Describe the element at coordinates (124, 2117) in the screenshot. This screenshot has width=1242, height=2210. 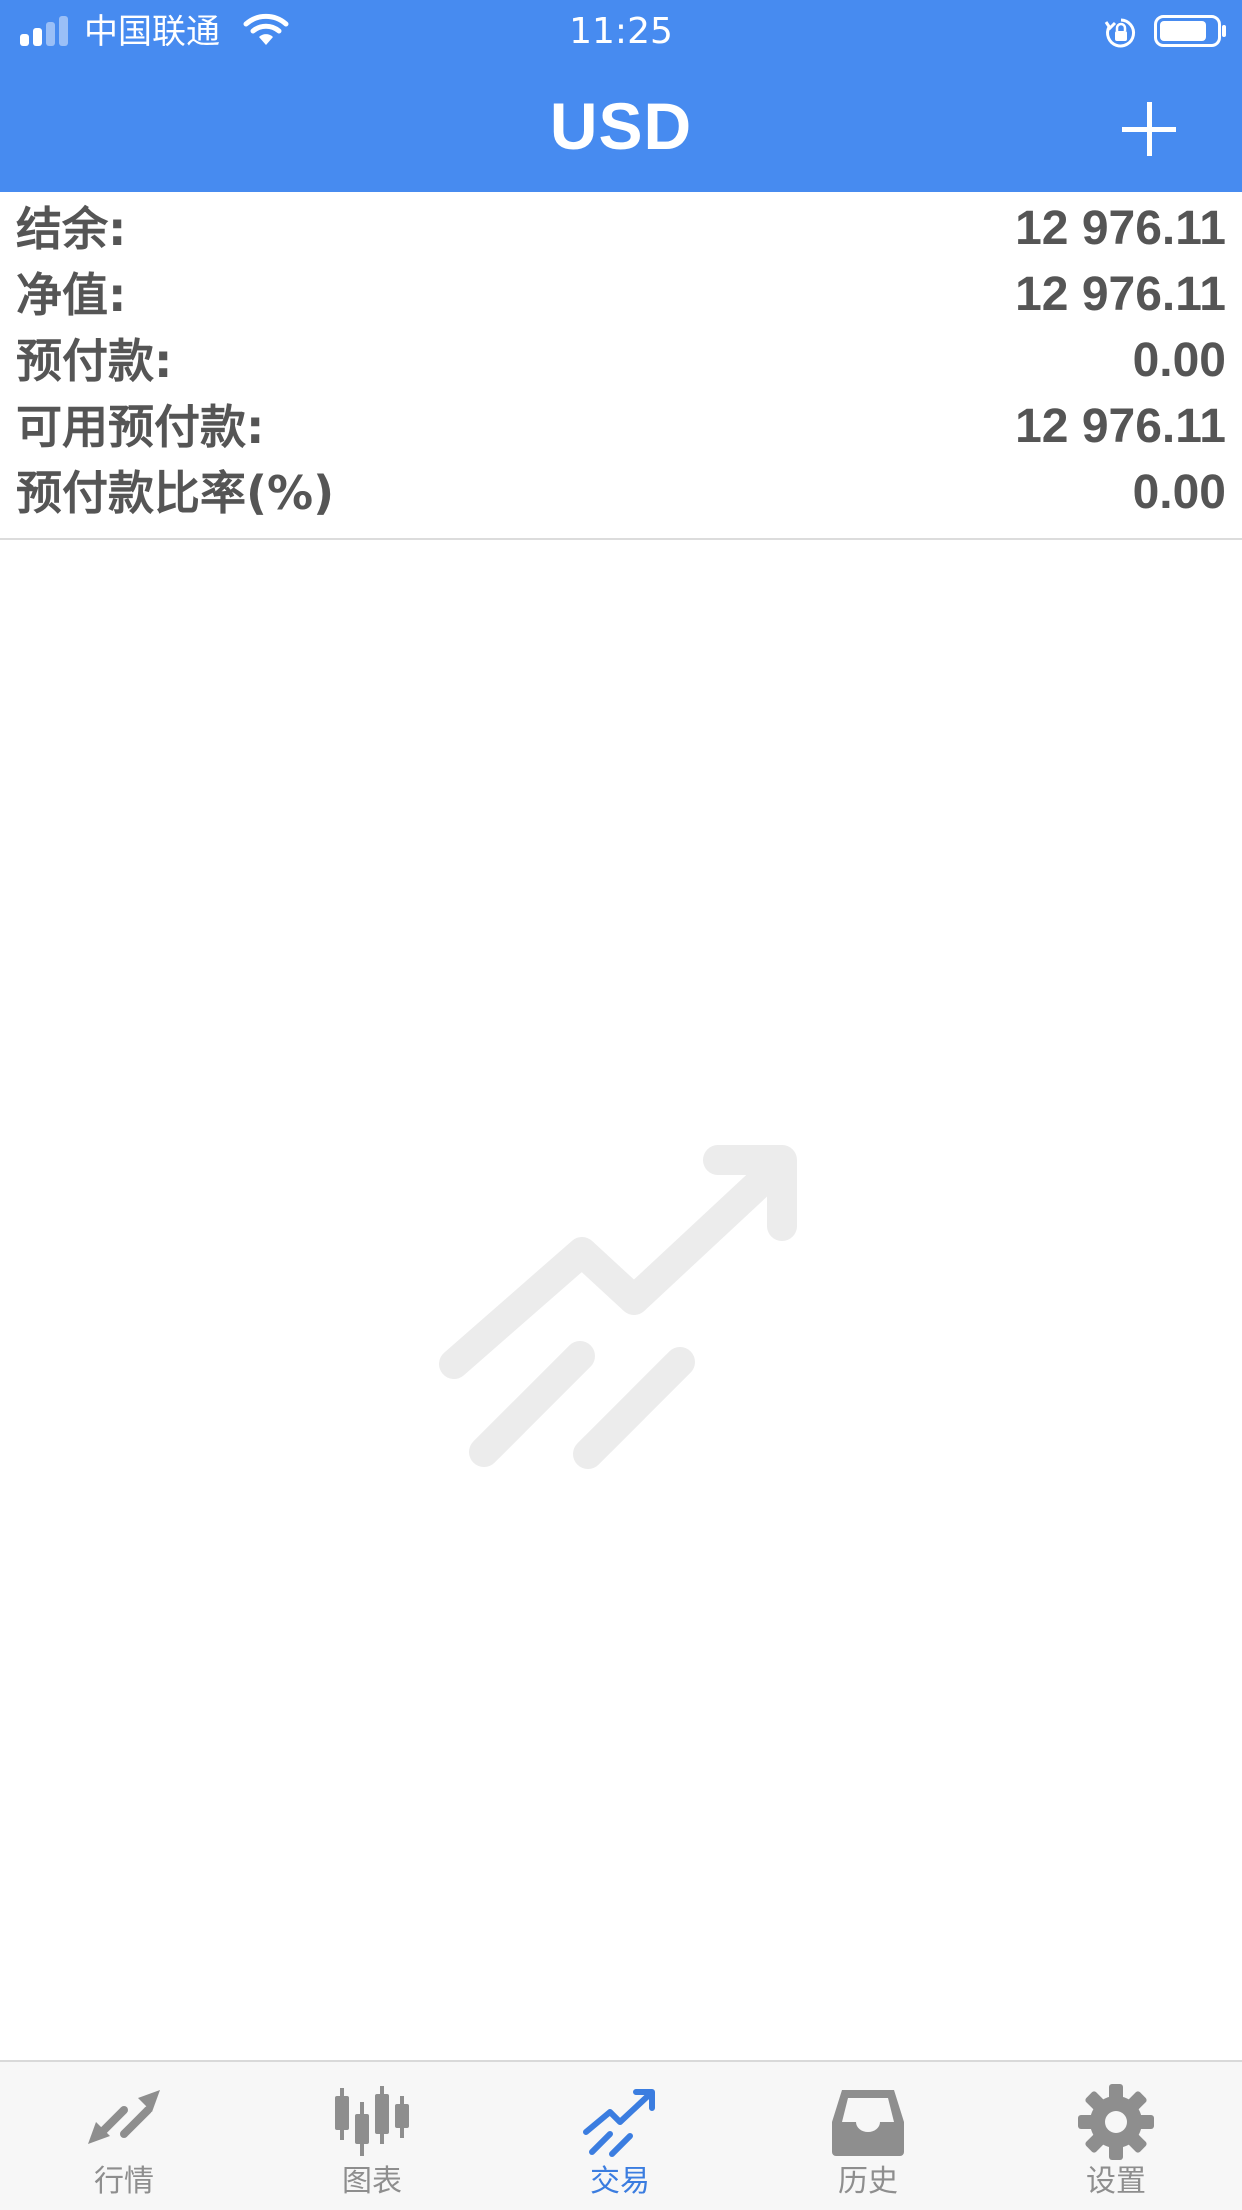
I see `quotes-arrows-icon` at that location.